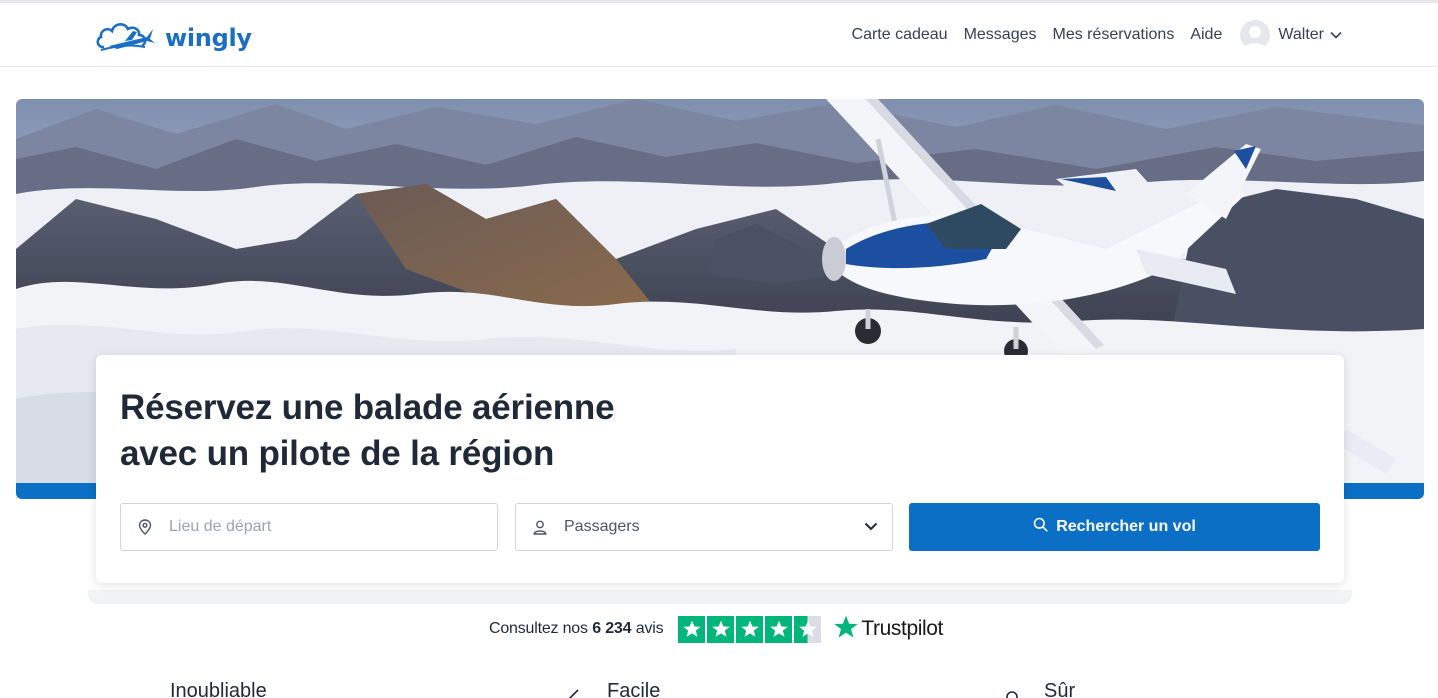 Image resolution: width=1438 pixels, height=698 pixels. Describe the element at coordinates (704, 527) in the screenshot. I see `passengers-select: Passagers` at that location.